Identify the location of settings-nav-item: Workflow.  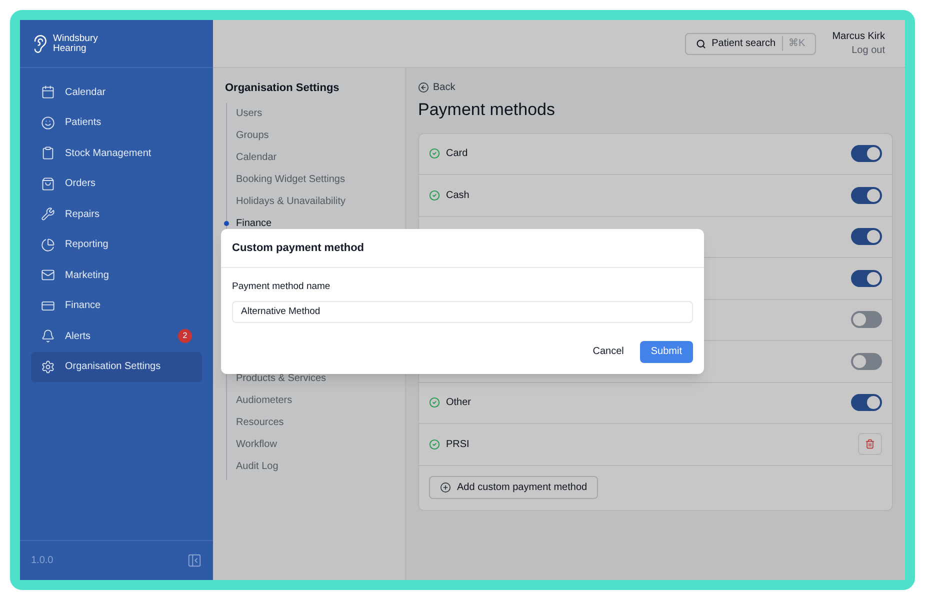
(252, 444).